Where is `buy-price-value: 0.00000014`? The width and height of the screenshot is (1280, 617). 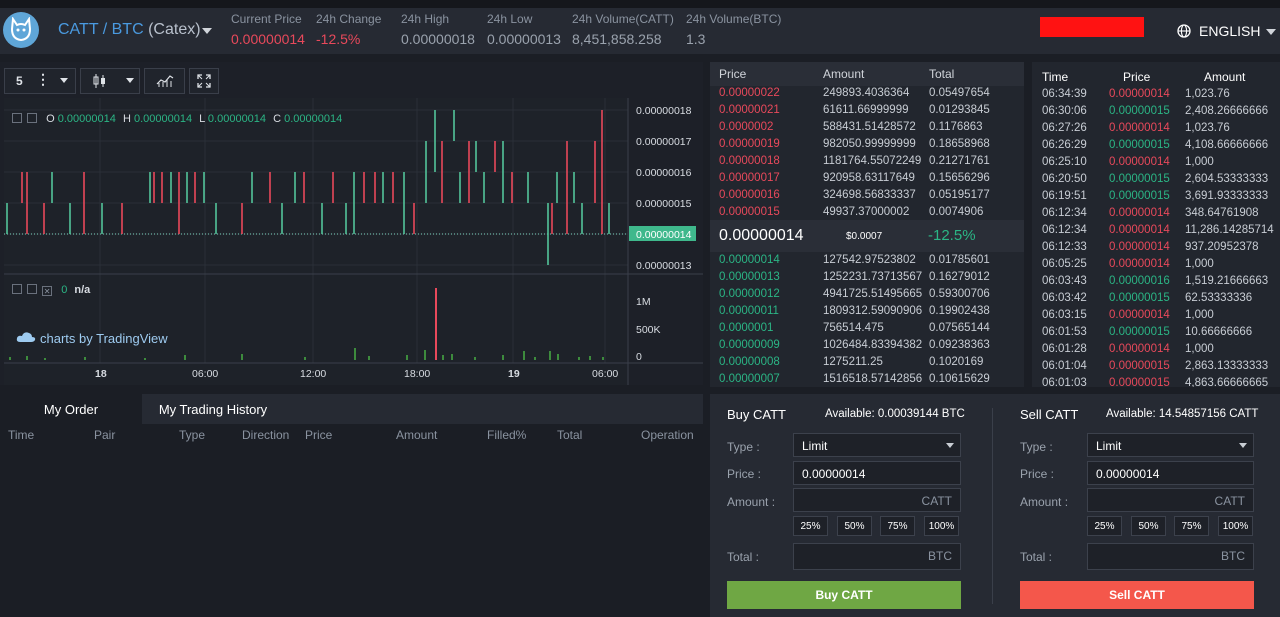
buy-price-value: 0.00000014 is located at coordinates (834, 474).